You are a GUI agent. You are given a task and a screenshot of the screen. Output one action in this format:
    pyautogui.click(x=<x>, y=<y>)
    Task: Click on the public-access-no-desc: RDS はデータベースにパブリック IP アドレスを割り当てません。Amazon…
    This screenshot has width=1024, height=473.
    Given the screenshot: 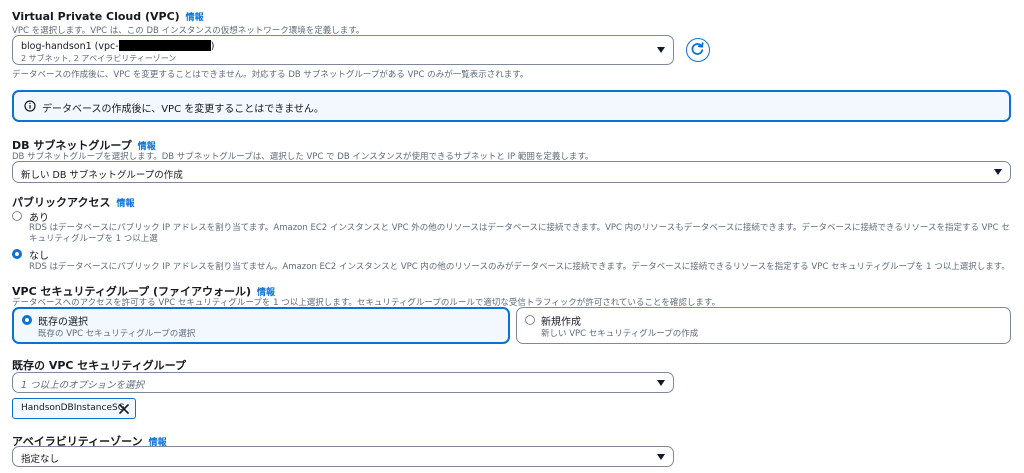 What is the action you would take?
    pyautogui.click(x=519, y=267)
    